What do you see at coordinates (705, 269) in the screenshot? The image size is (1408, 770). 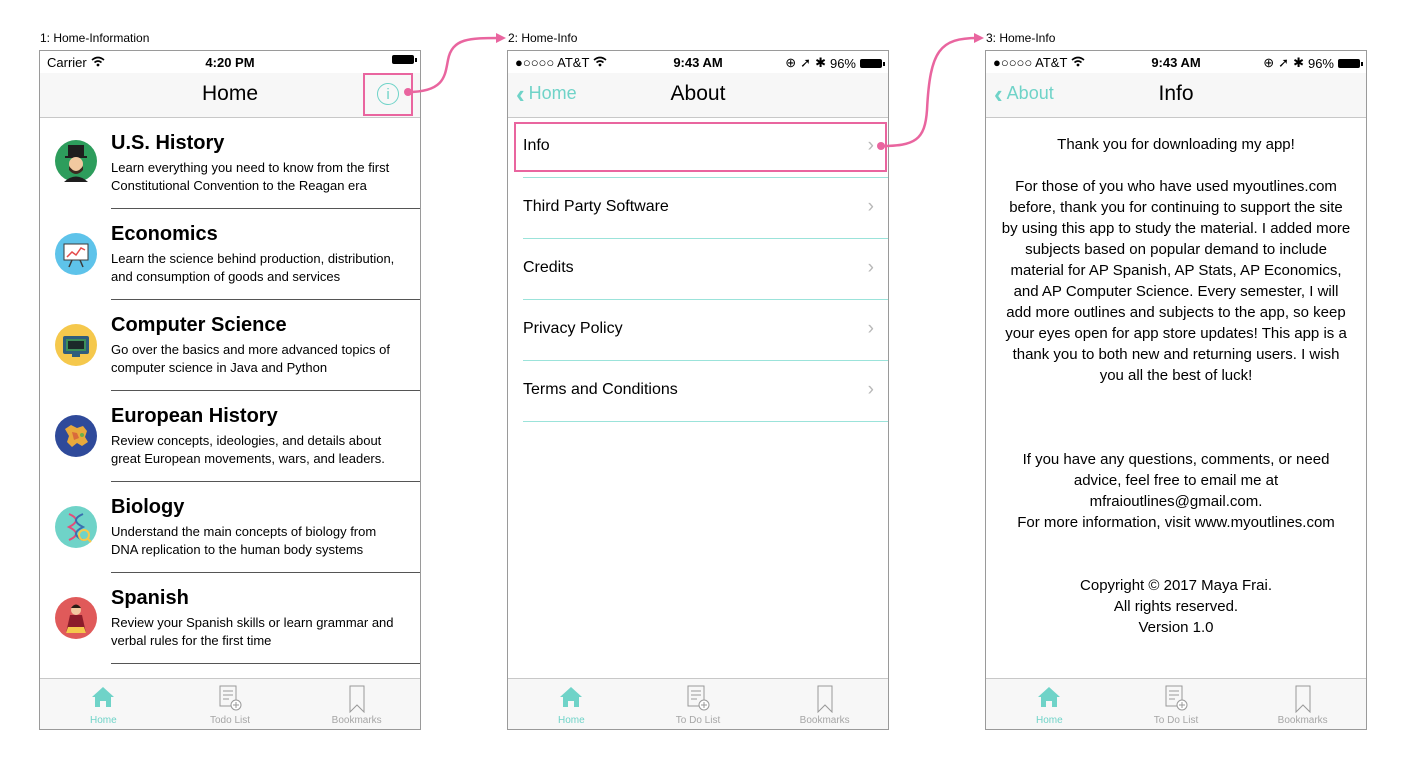 I see `settings-row-credits: Credits ›` at bounding box center [705, 269].